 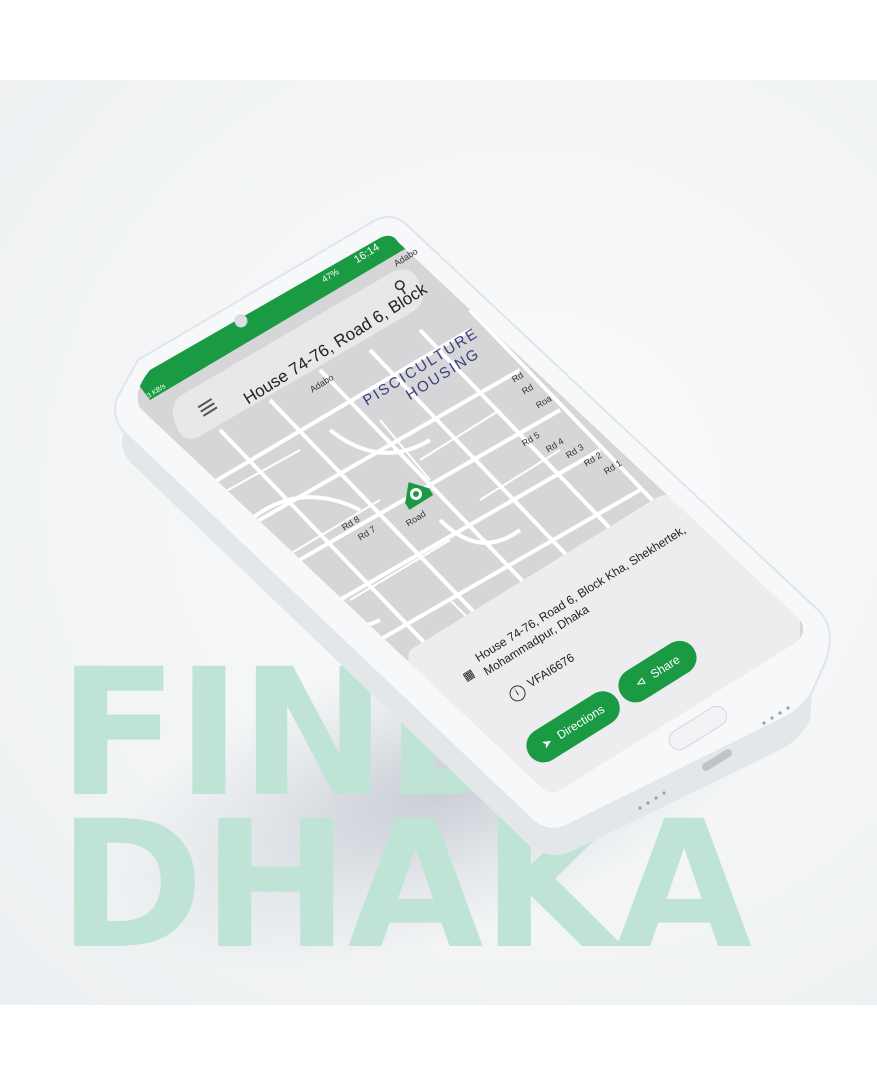 I want to click on share-icon: ⊲, so click(x=640, y=682).